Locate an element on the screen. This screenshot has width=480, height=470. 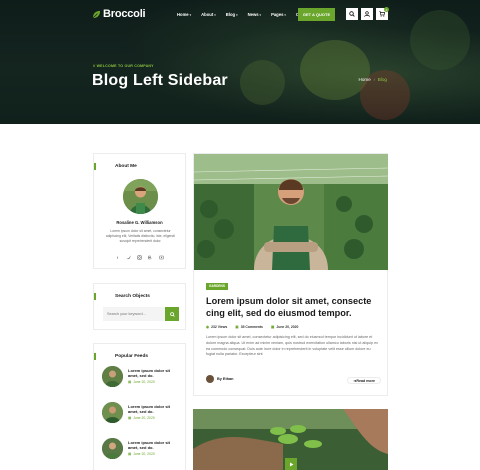
menu-item-home: Home ▾ is located at coordinates (184, 14).